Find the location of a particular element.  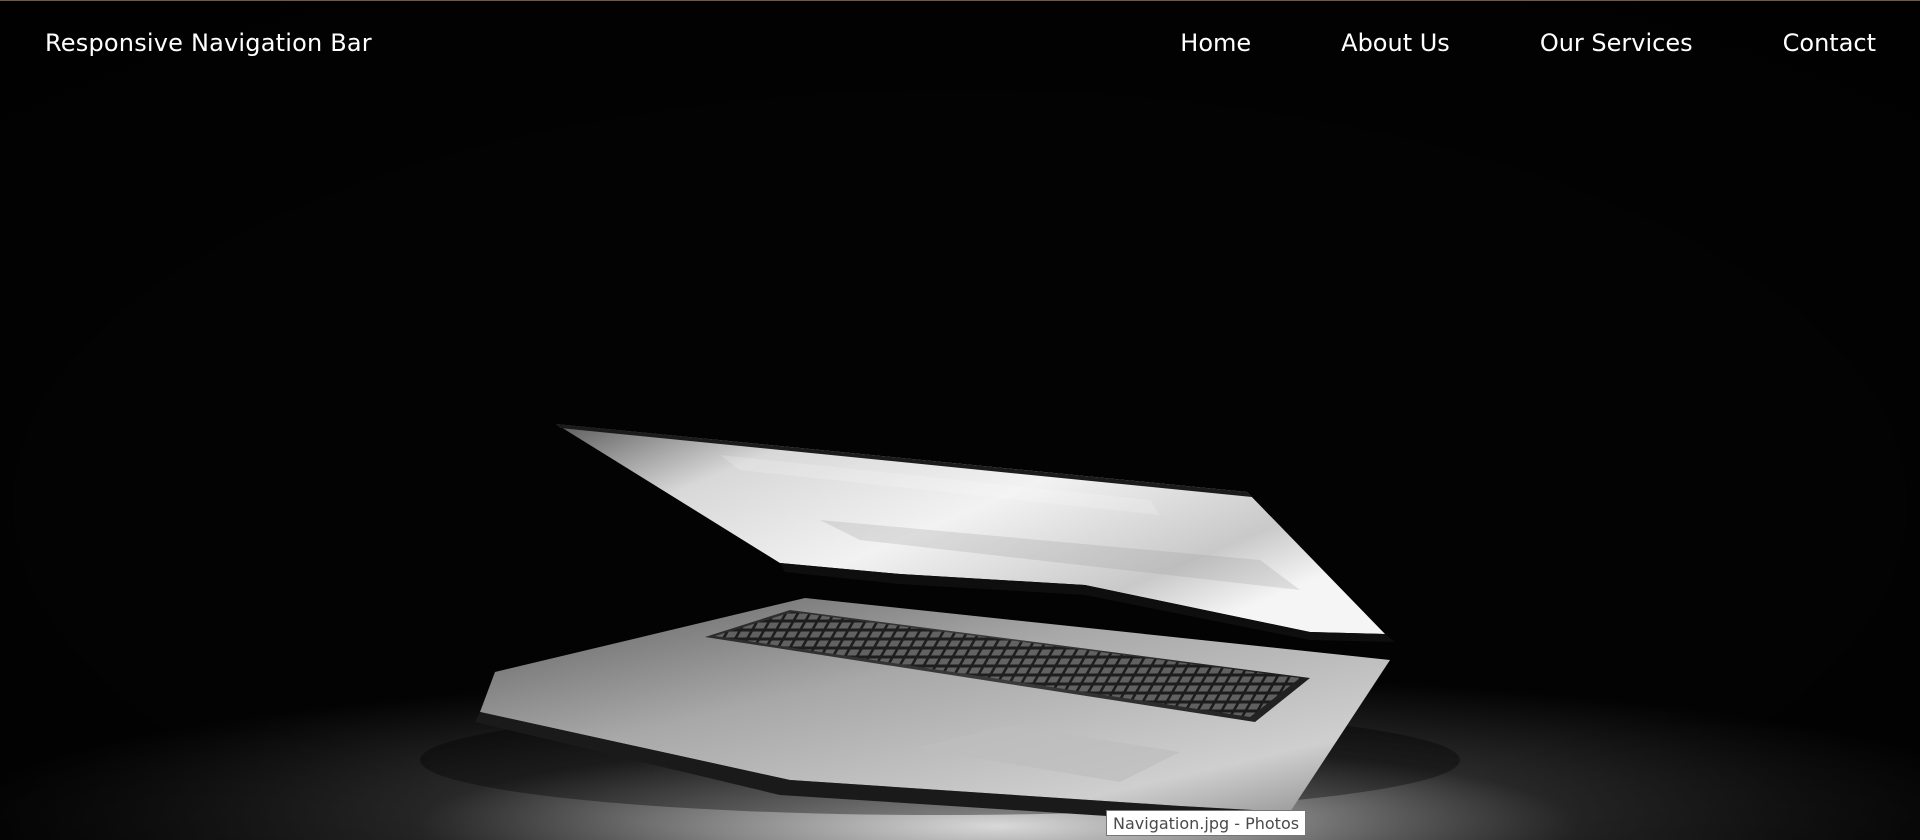

brand-logo-text: Responsive Navigation Bar is located at coordinates (208, 43).